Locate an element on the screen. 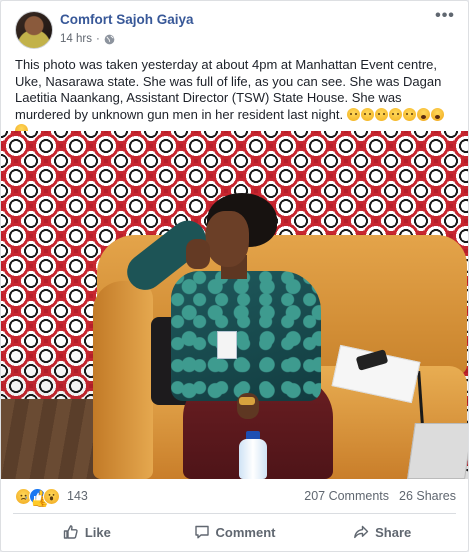  like-button-label: Like is located at coordinates (97, 532).